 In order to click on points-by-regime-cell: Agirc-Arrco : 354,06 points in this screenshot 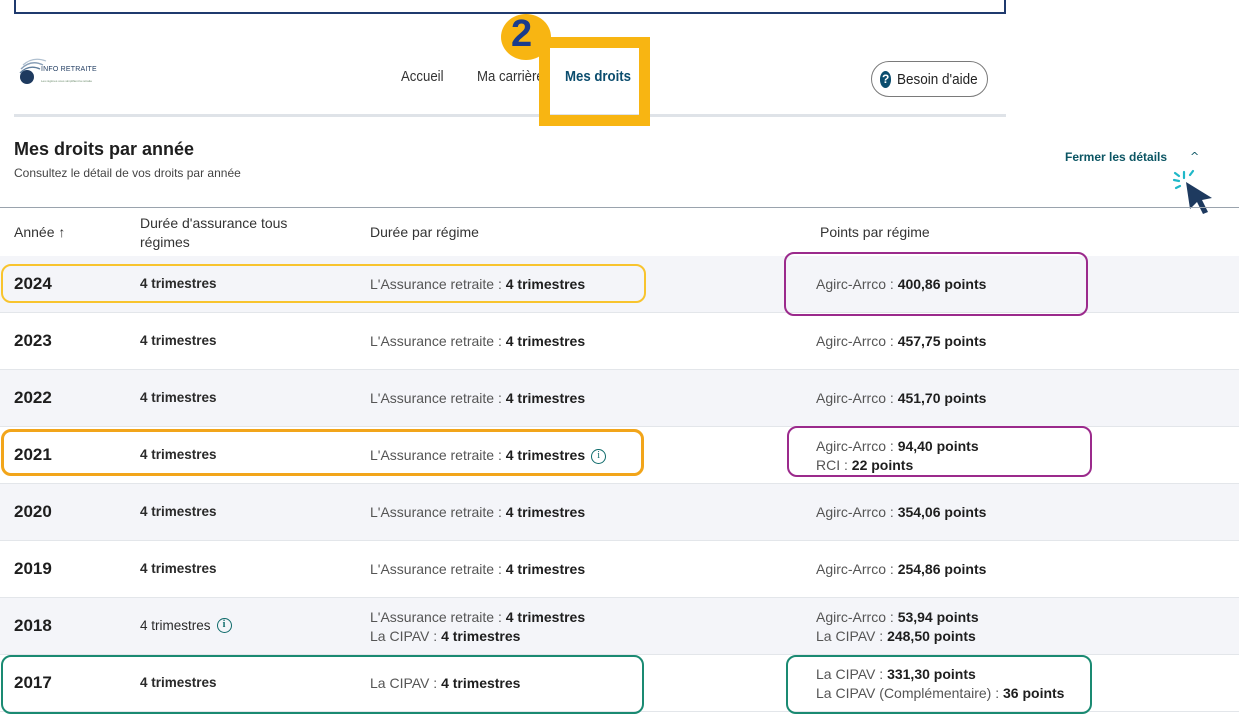, I will do `click(901, 512)`.